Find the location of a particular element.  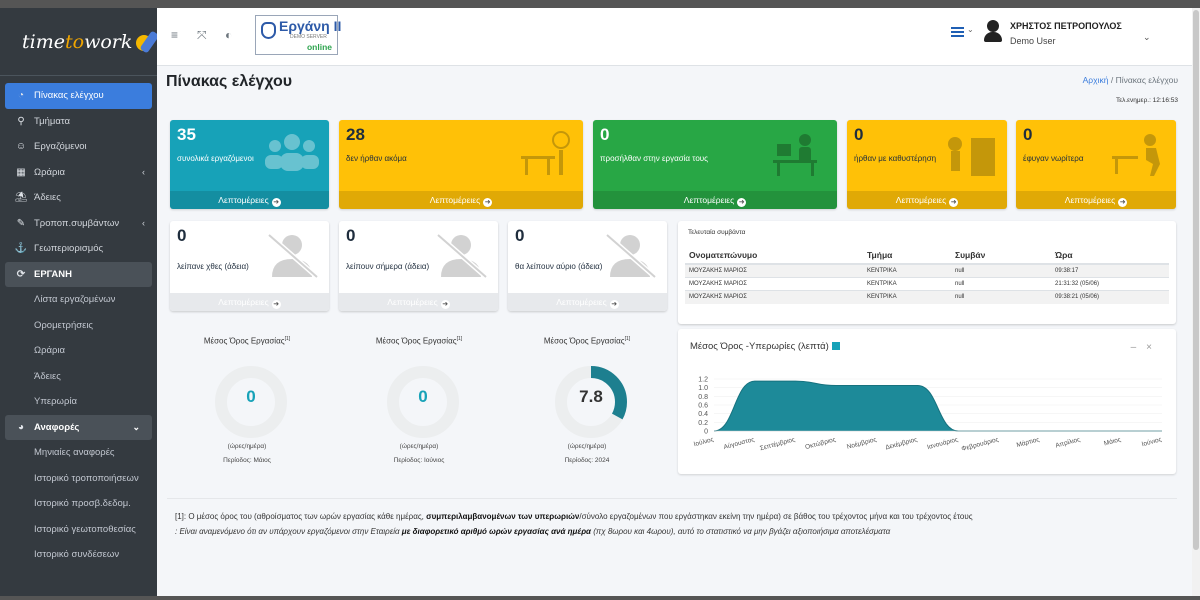

calendar-icon: ▦ is located at coordinates (21, 172).